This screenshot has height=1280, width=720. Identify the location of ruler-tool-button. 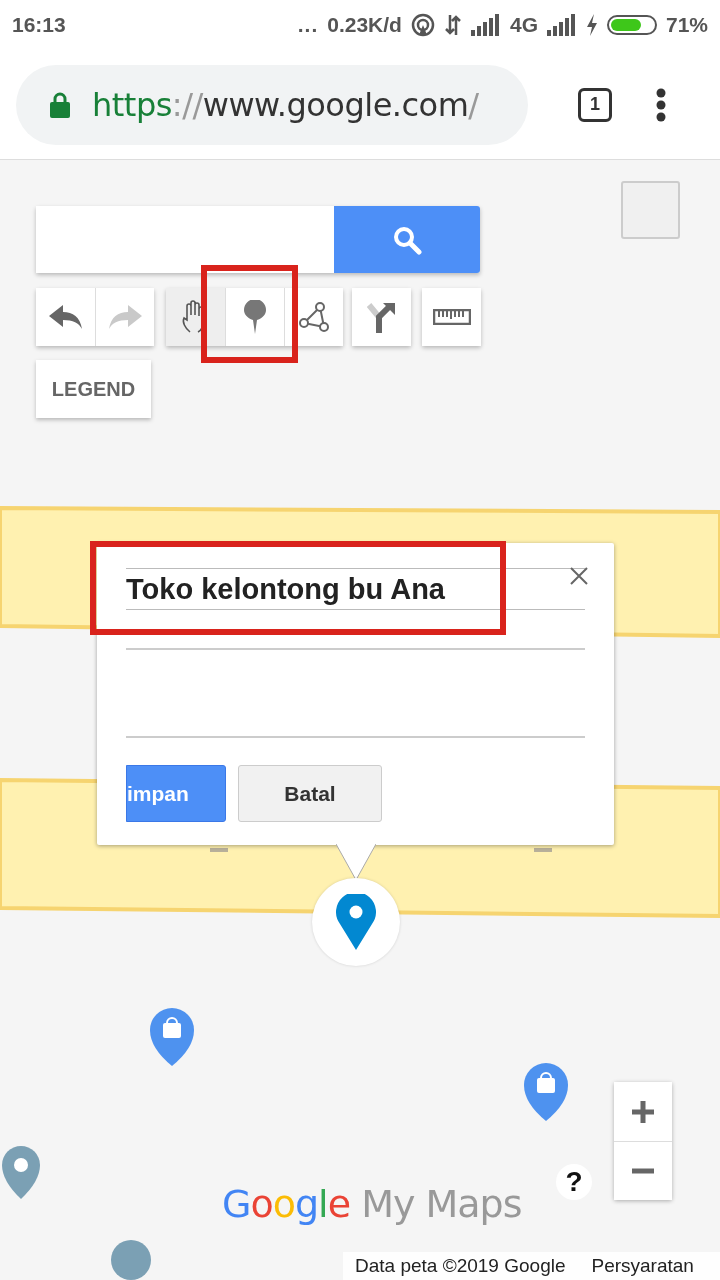
(451, 317).